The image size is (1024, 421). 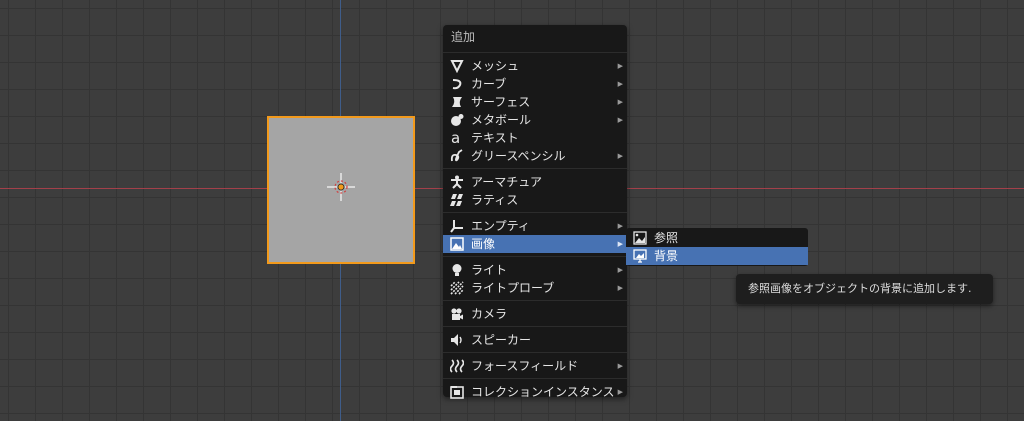 I want to click on submenu-item-reference: 参照, so click(x=717, y=238).